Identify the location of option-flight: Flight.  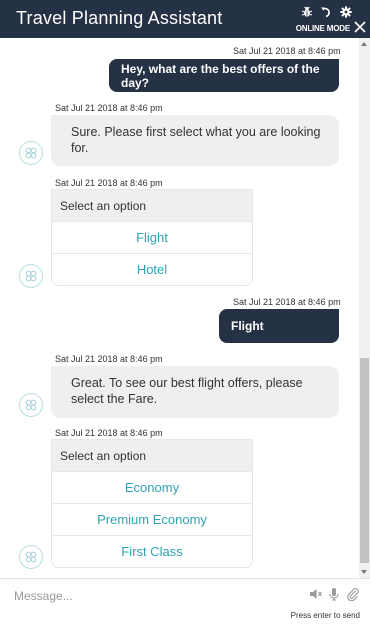
(152, 237).